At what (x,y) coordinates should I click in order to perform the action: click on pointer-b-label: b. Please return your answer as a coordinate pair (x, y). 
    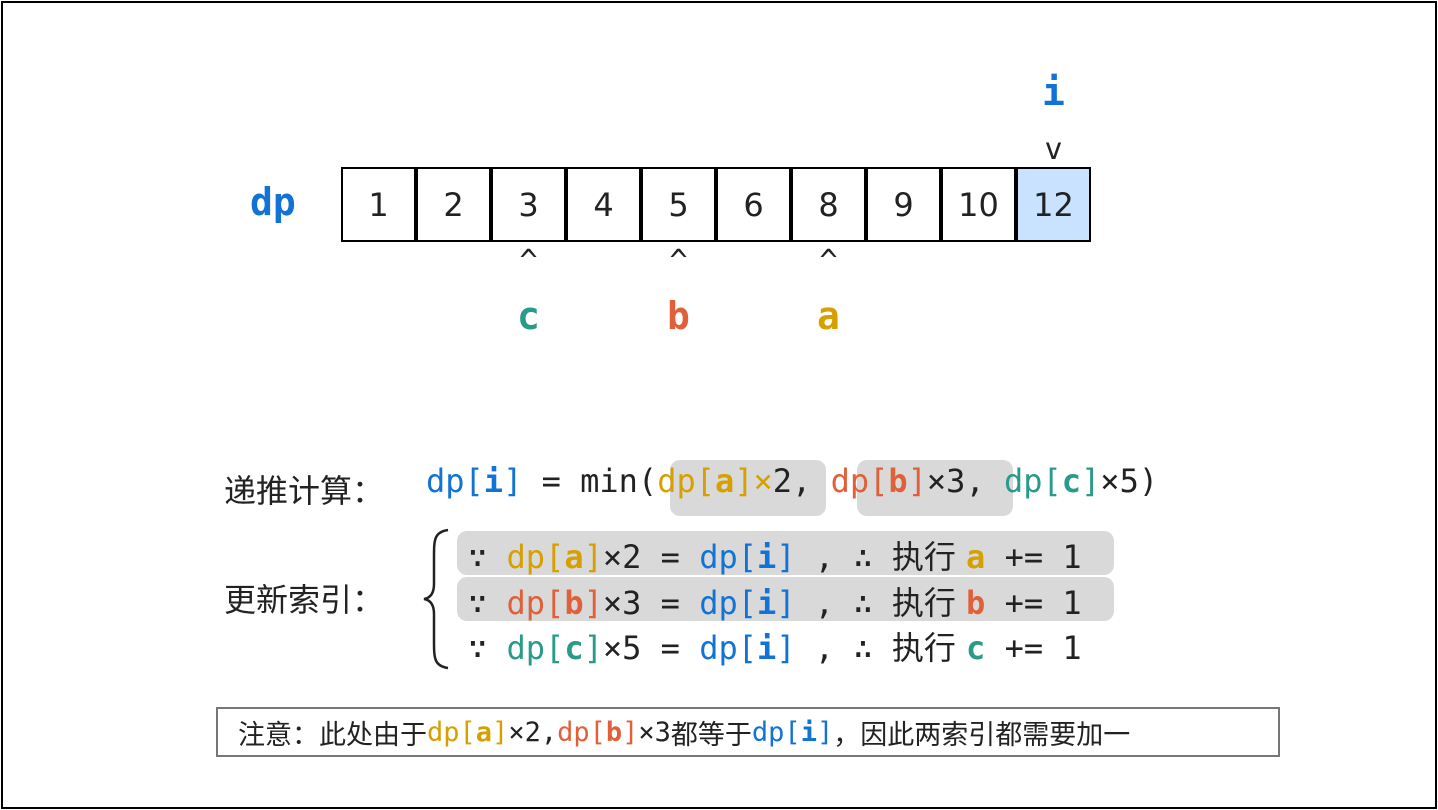
    Looking at the image, I should click on (678, 316).